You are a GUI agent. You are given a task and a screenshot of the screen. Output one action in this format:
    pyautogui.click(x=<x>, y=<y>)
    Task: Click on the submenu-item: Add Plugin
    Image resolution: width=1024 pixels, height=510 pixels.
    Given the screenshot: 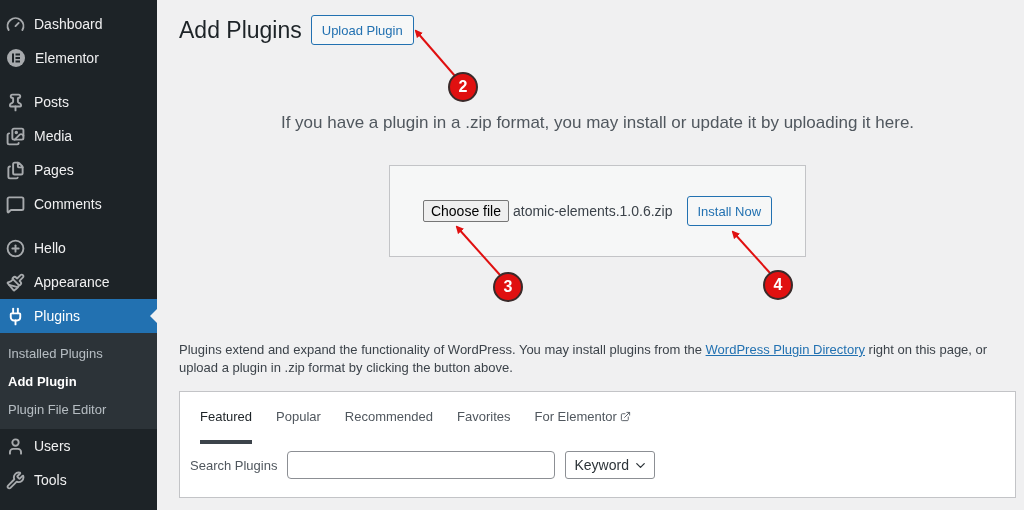 What is the action you would take?
    pyautogui.click(x=78, y=381)
    